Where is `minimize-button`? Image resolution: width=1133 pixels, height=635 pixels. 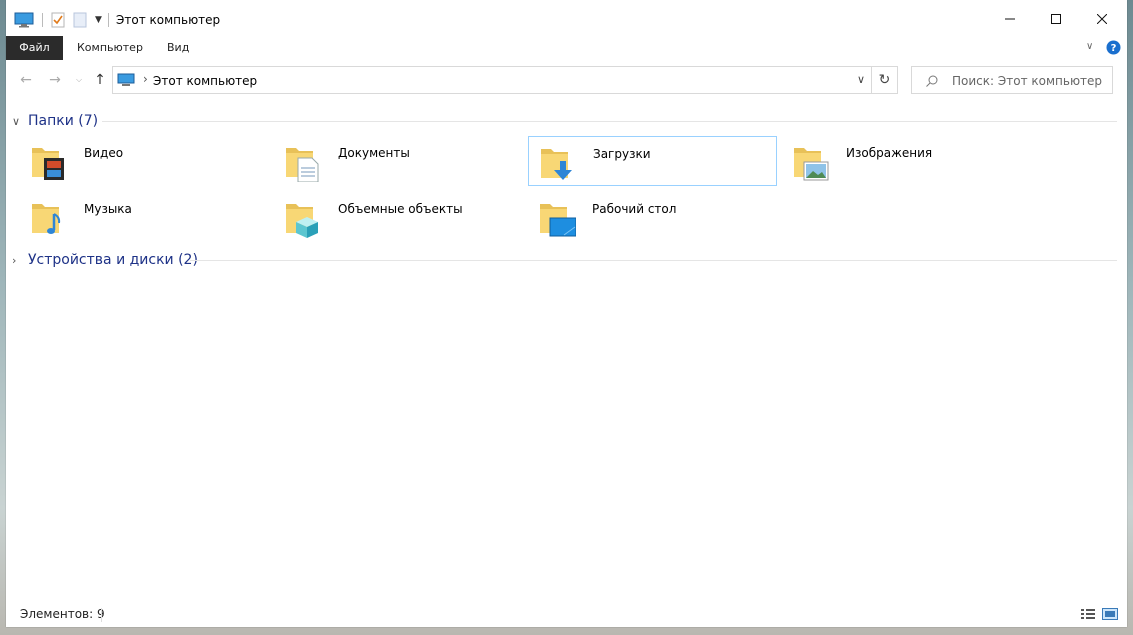
minimize-button is located at coordinates (1010, 19).